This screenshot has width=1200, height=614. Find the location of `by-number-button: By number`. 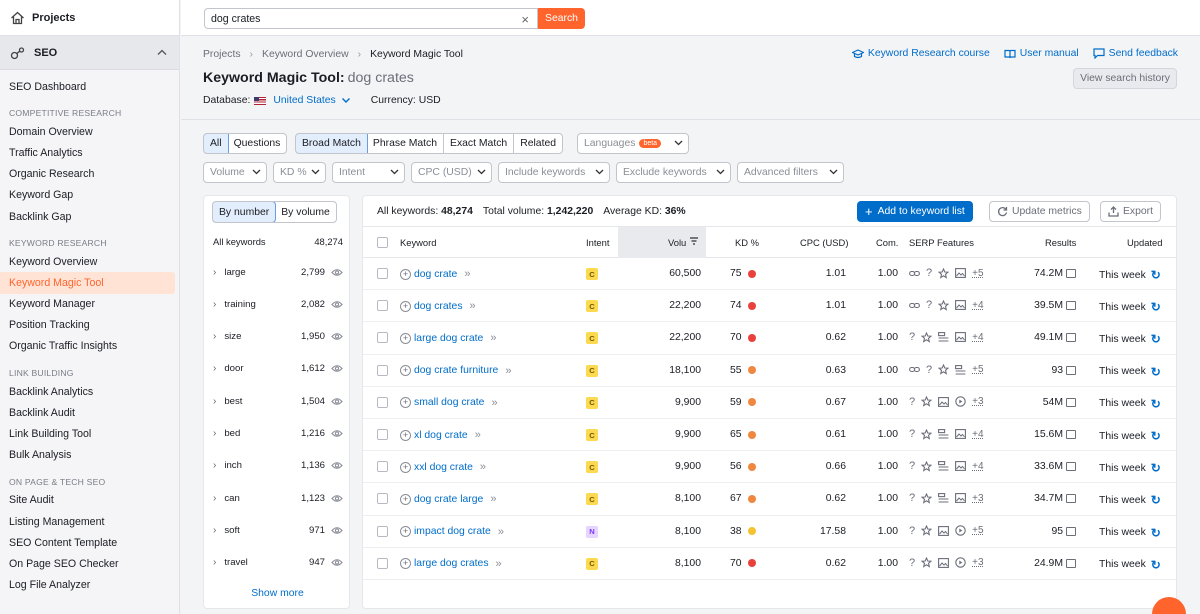

by-number-button: By number is located at coordinates (244, 212).